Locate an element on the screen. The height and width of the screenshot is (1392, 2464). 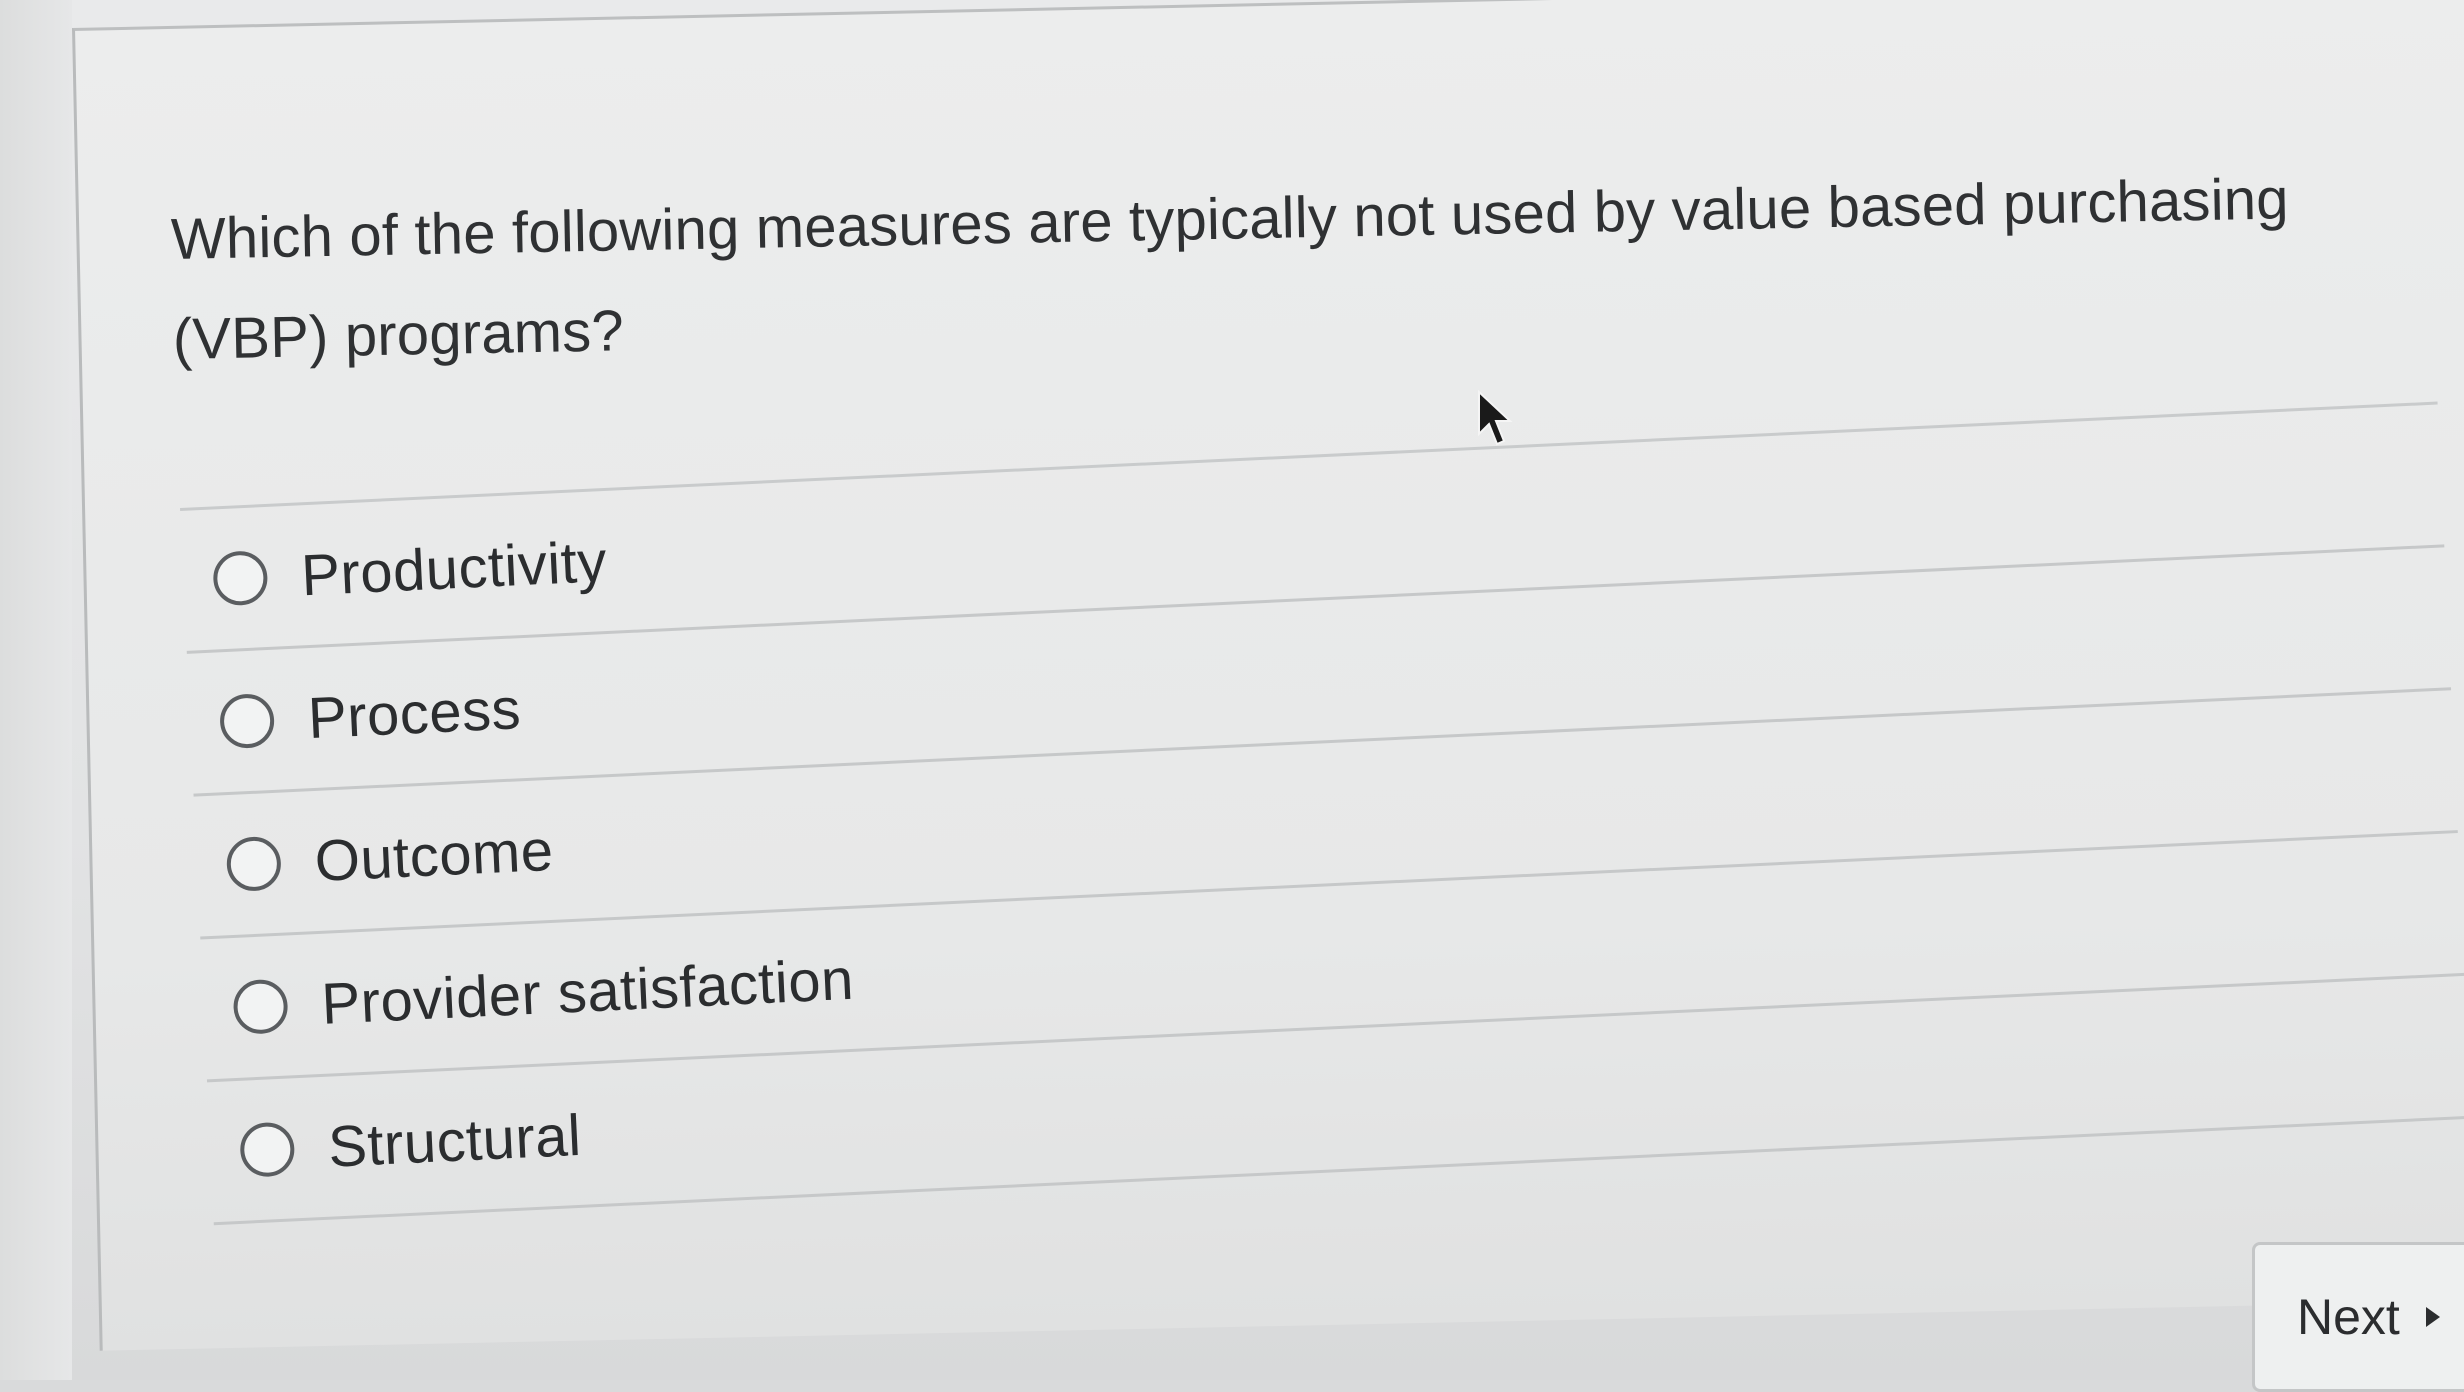
next-button-label: Next is located at coordinates (2348, 1317).